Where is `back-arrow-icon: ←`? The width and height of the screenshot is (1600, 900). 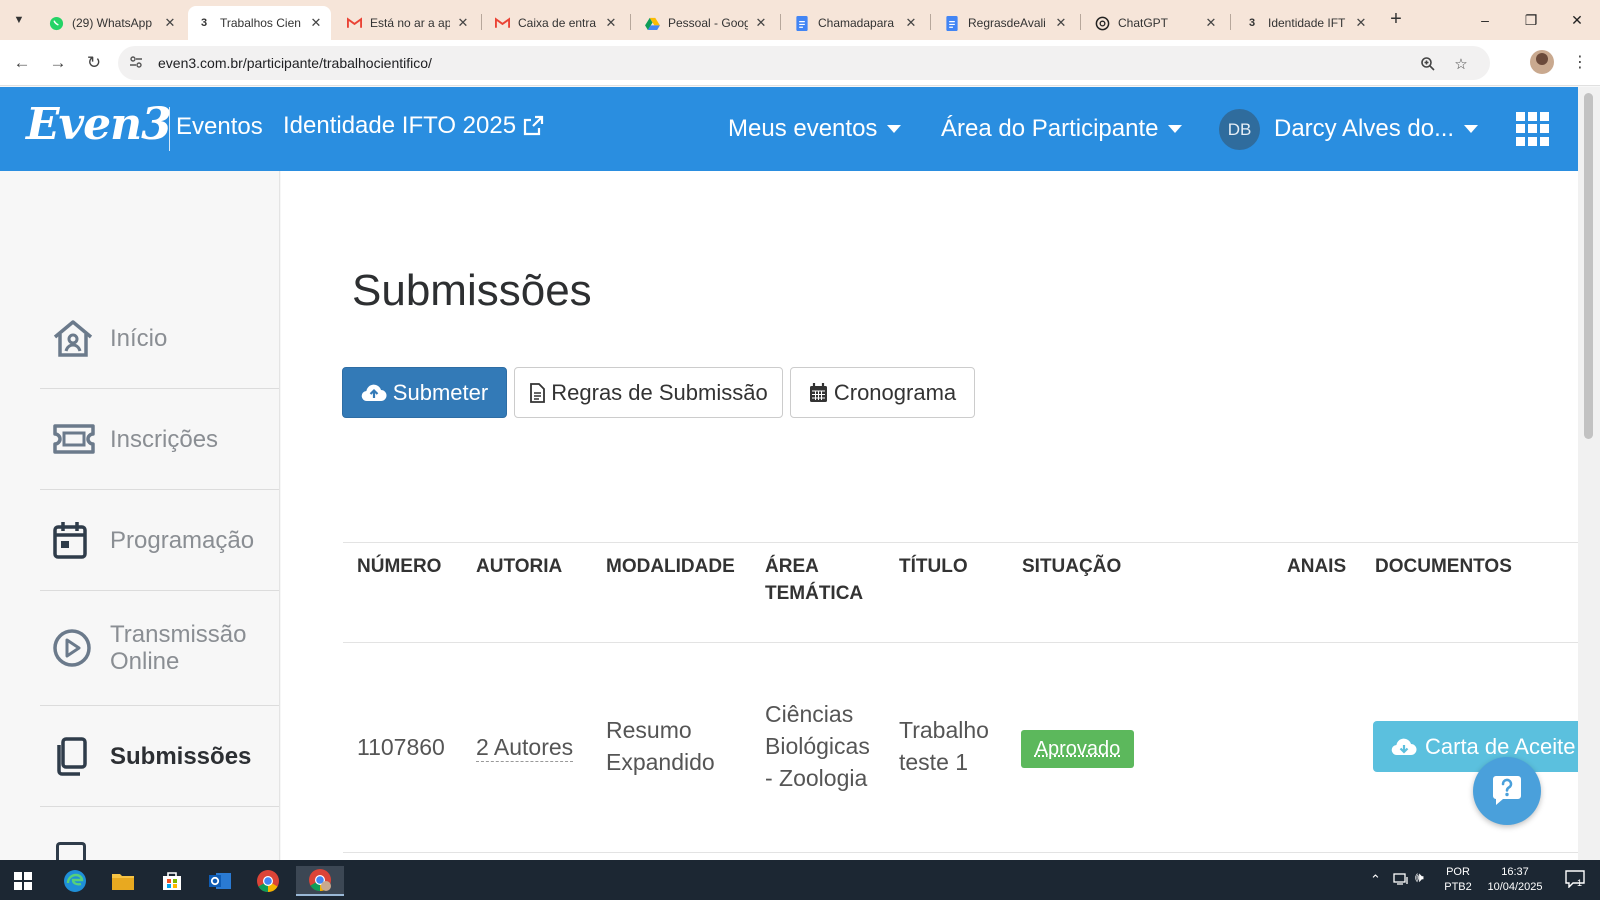 back-arrow-icon: ← is located at coordinates (22, 63).